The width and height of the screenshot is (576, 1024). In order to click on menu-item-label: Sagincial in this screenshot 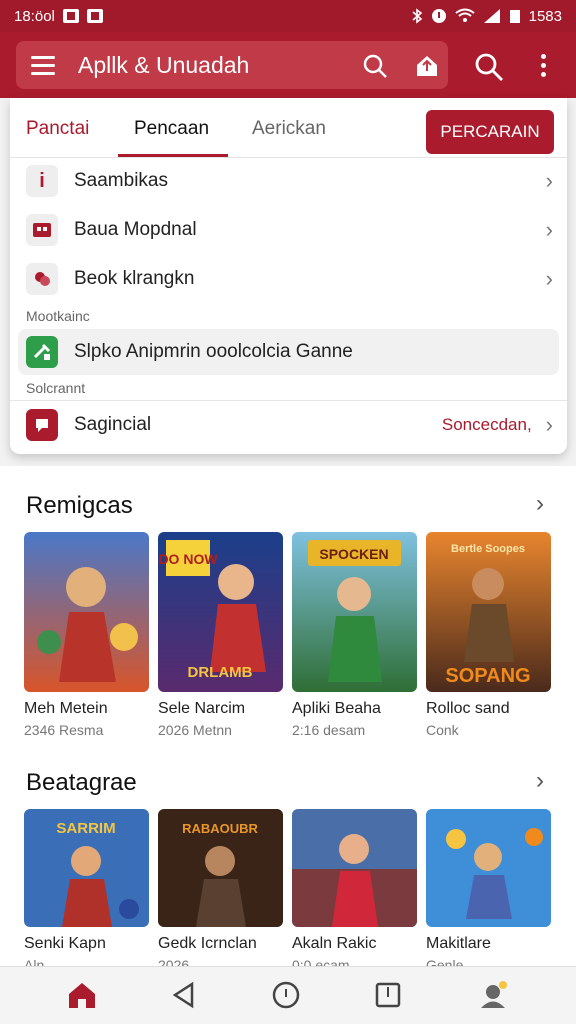, I will do `click(113, 424)`.